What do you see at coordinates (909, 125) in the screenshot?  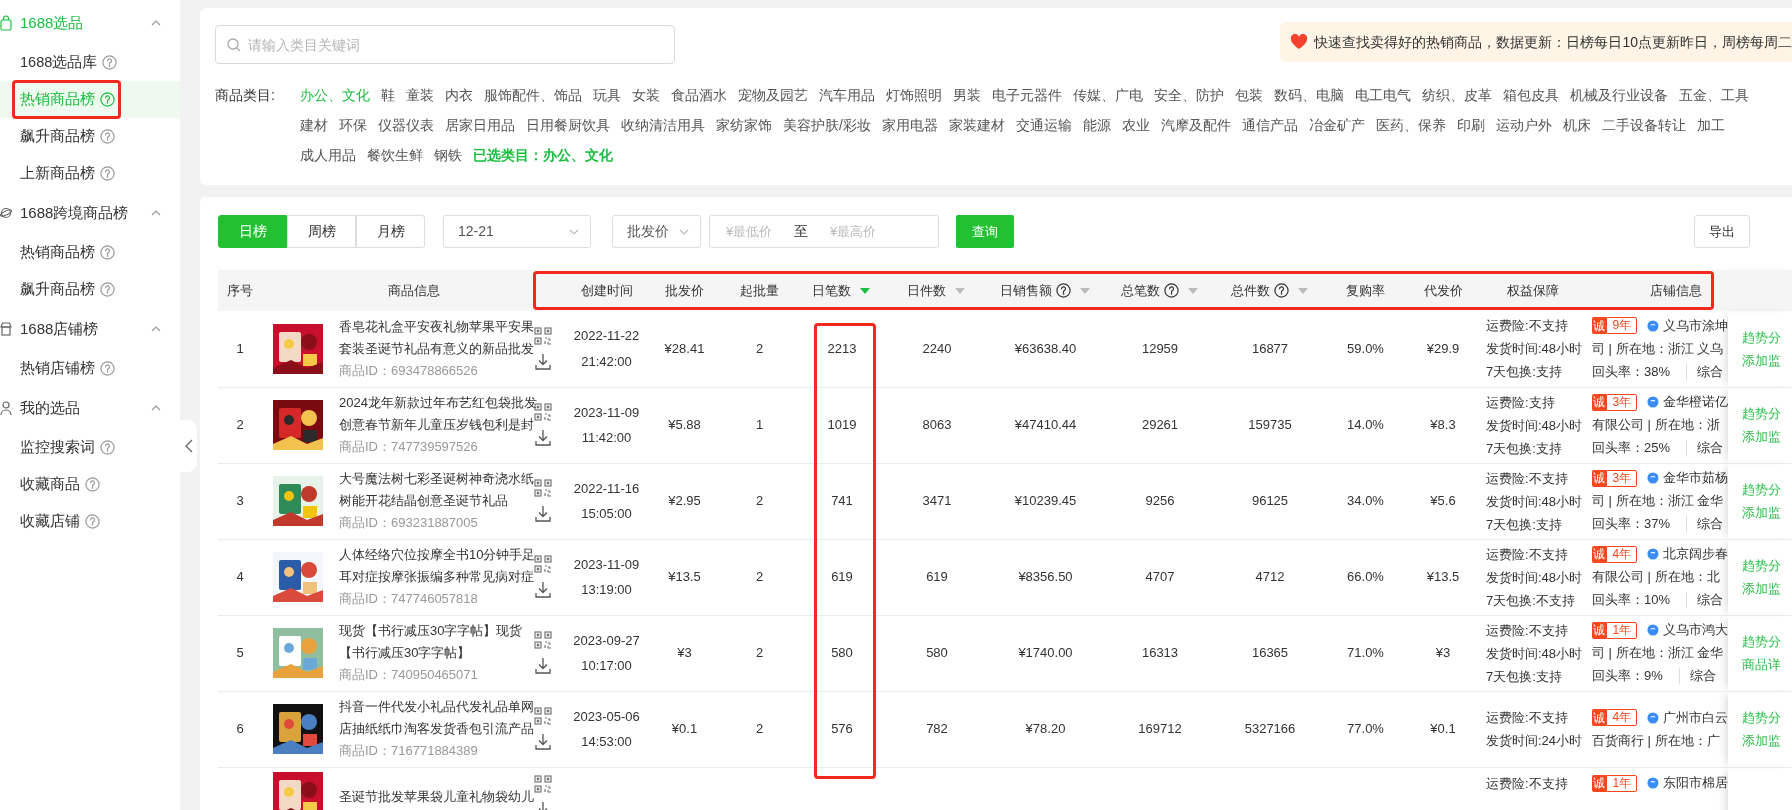 I see `category-link: 家用电器` at bounding box center [909, 125].